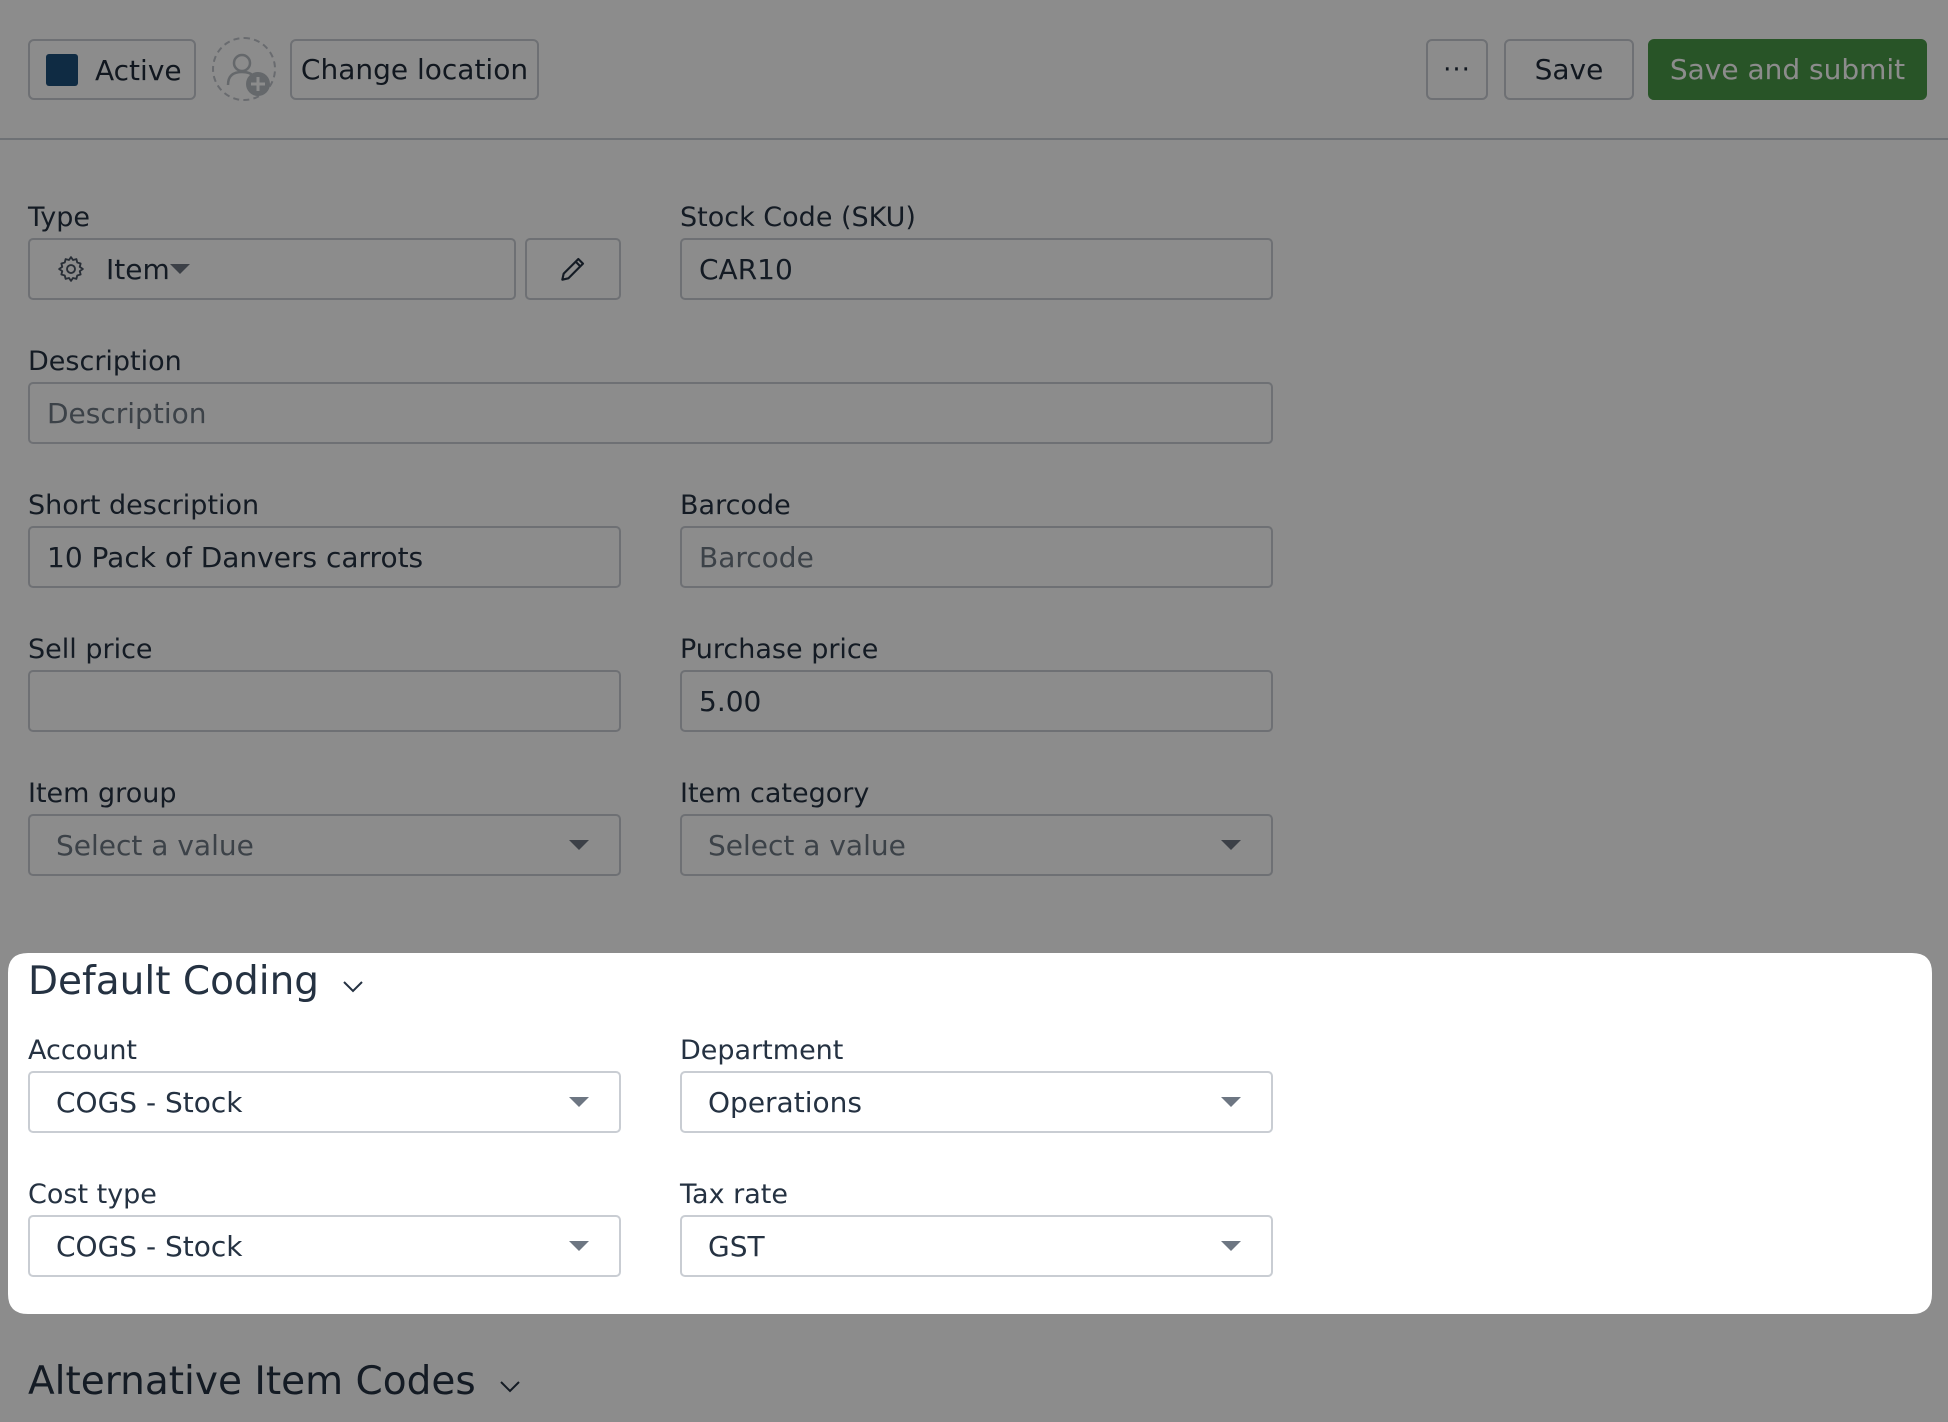  Describe the element at coordinates (798, 217) in the screenshot. I see `stock-code-label: Stock Code (SKU)` at that location.